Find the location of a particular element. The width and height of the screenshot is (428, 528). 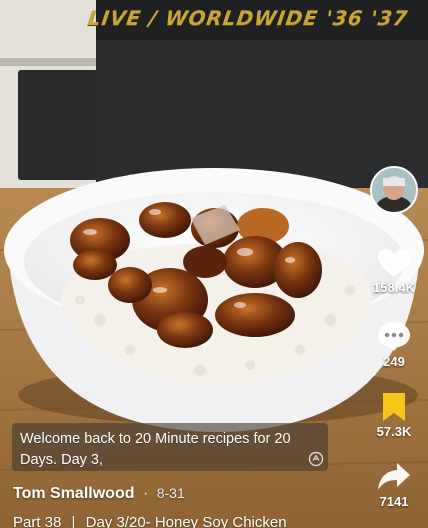

avatar-icon is located at coordinates (394, 190).